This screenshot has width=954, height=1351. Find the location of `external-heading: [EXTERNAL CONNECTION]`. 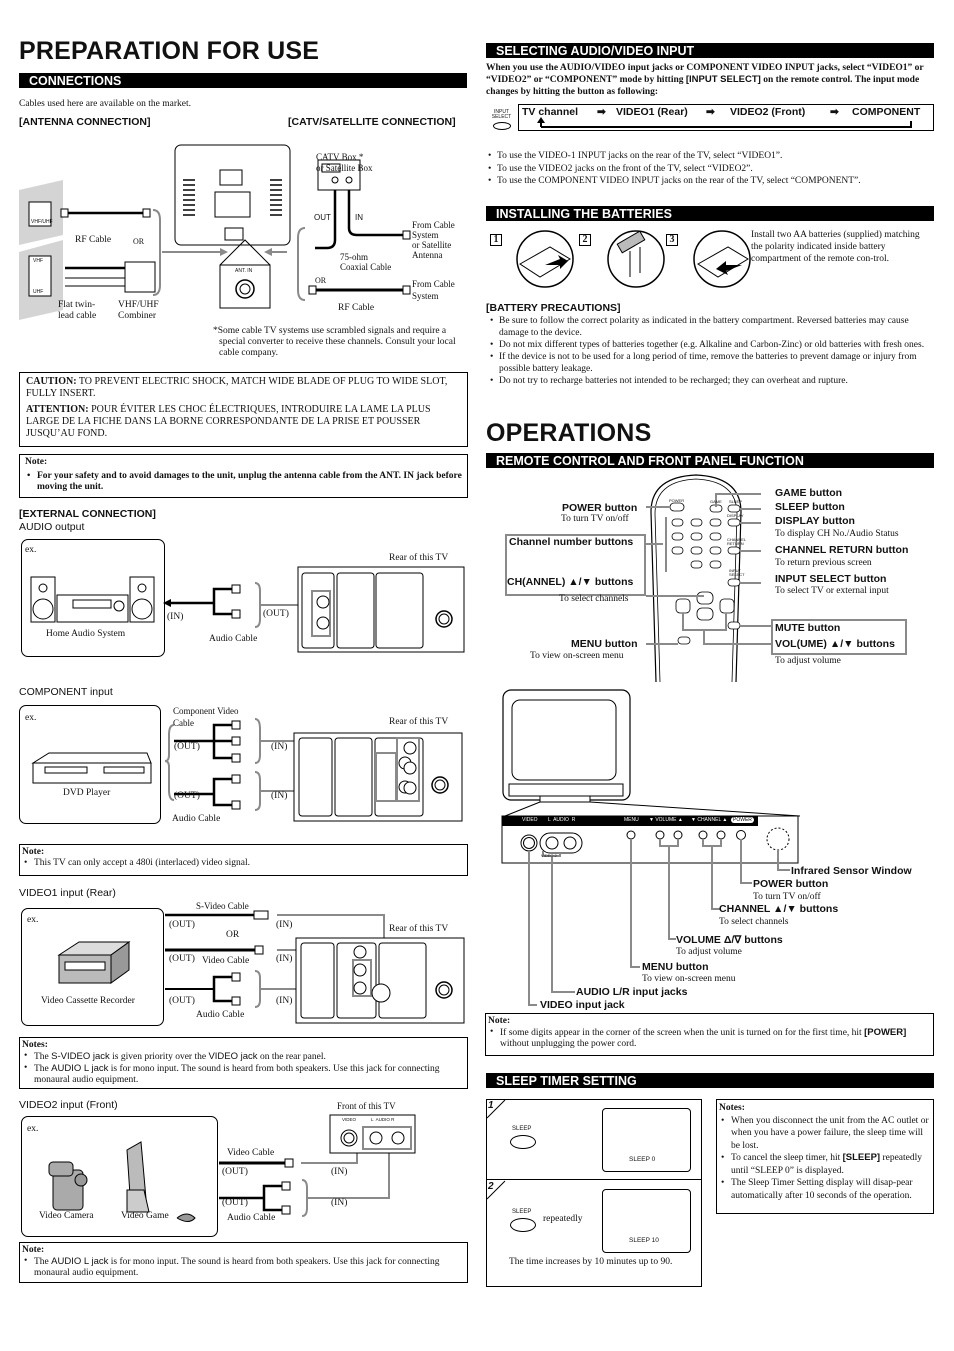

external-heading: [EXTERNAL CONNECTION] is located at coordinates (87, 514).